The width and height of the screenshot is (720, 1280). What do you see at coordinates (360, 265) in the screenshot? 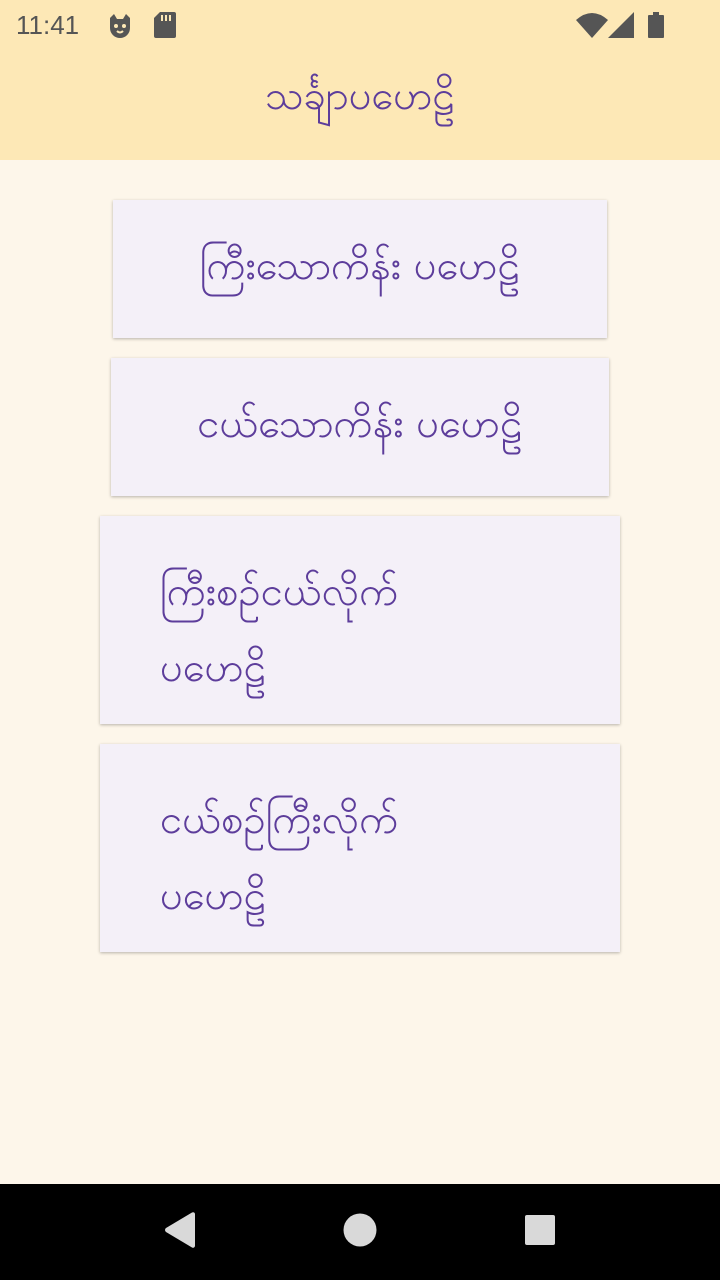
I see `menu-button-label: ကြီးသောကိန်း ပဟေဠိ` at bounding box center [360, 265].